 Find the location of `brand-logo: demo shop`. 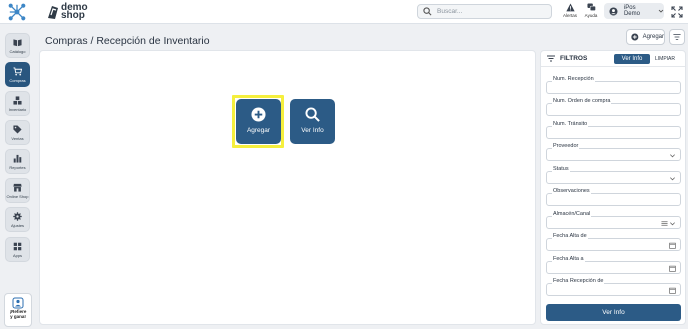

brand-logo: demo shop is located at coordinates (67, 12).